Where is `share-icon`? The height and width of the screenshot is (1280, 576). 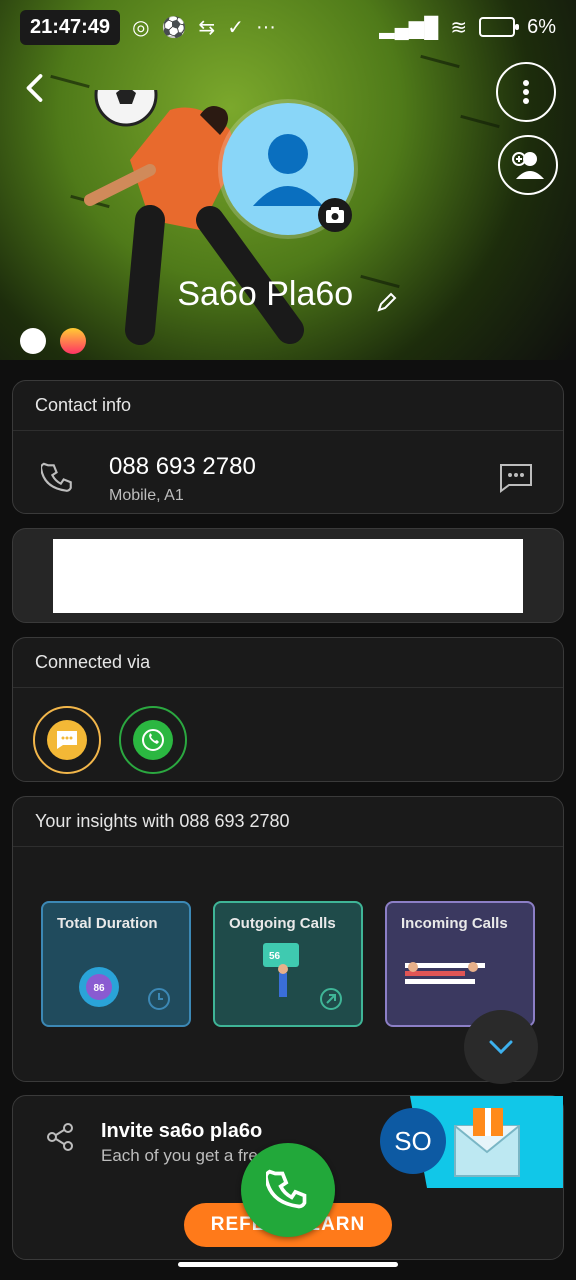
share-icon is located at coordinates (60, 1137).